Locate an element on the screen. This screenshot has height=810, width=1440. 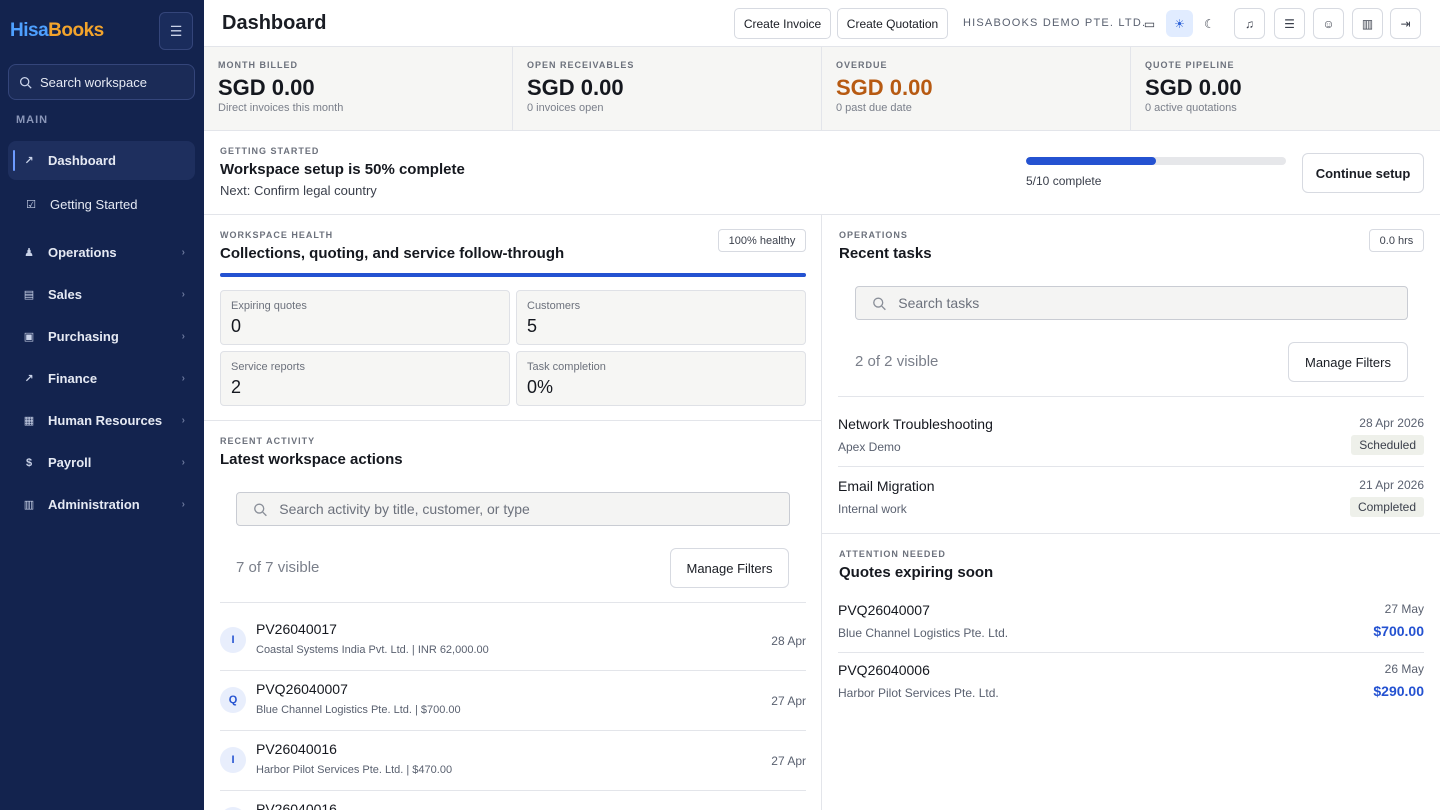
theme-dark-button: ☾ is located at coordinates (1209, 23).